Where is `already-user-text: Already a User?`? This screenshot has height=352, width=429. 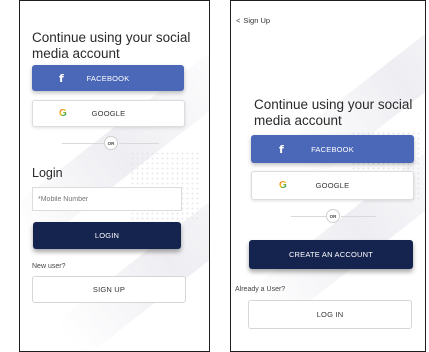
already-user-text: Already a User? is located at coordinates (260, 289).